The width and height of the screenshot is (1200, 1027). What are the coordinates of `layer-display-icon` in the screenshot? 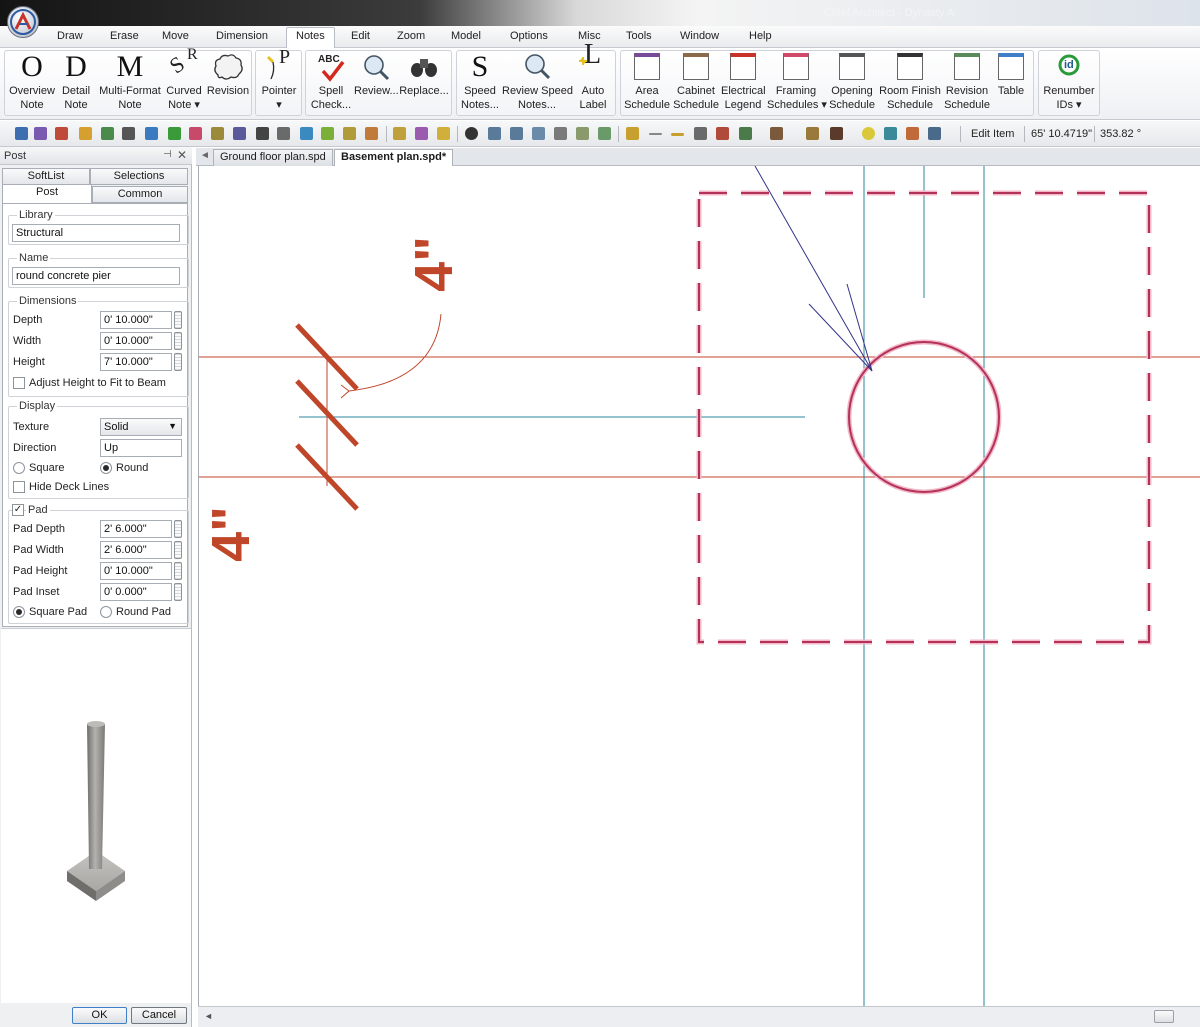 It's located at (722, 133).